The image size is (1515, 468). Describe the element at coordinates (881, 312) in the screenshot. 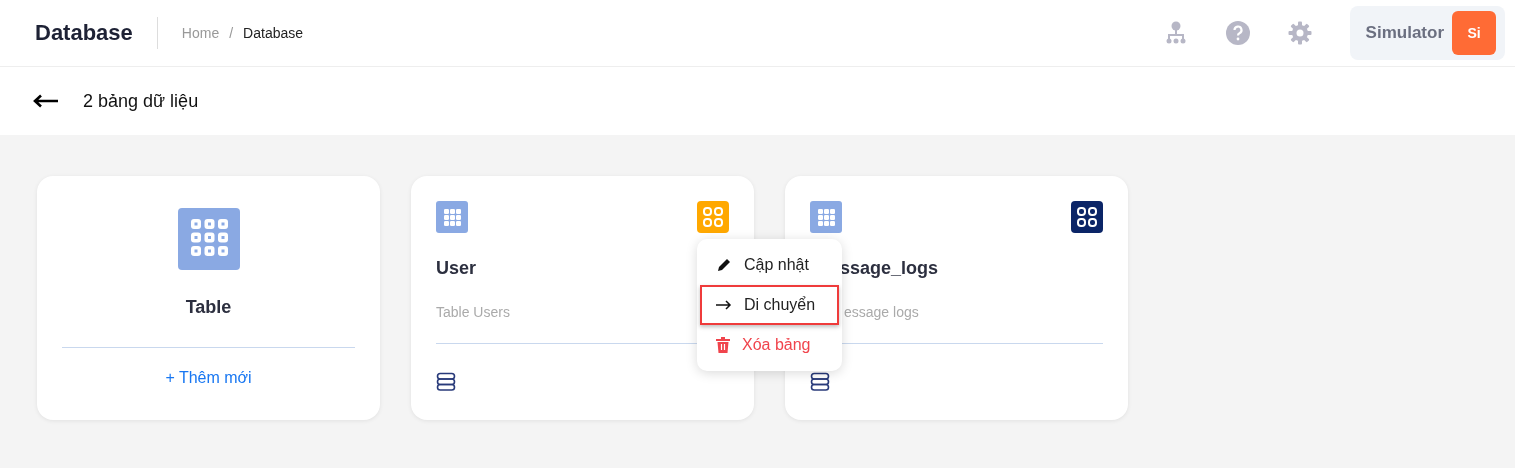

I see `card-description: essage logs` at that location.